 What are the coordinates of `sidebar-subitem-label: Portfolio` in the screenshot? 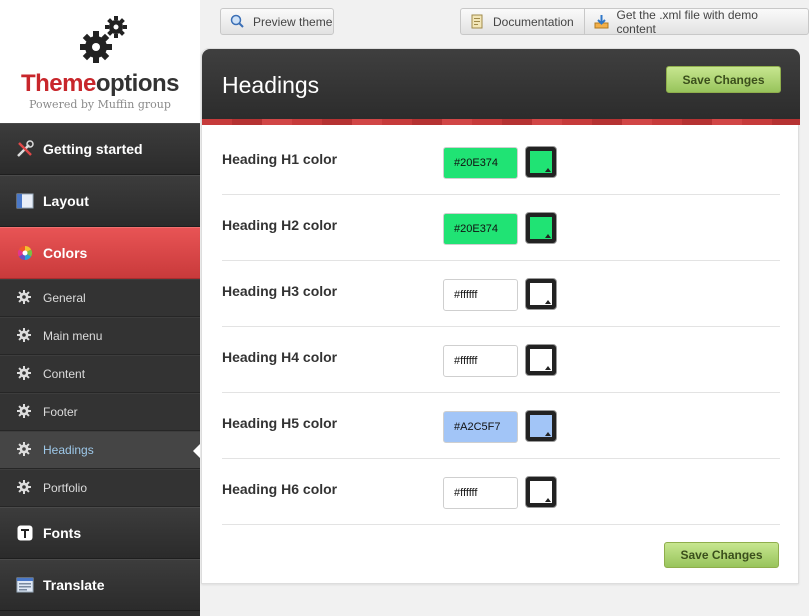 It's located at (65, 488).